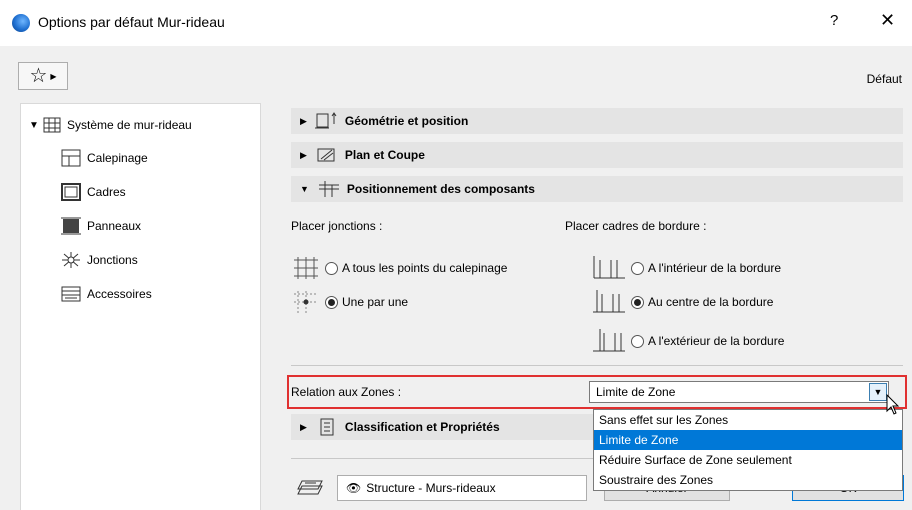 Image resolution: width=912 pixels, height=510 pixels. What do you see at coordinates (306, 302) in the screenshot?
I see `single-junction-icon` at bounding box center [306, 302].